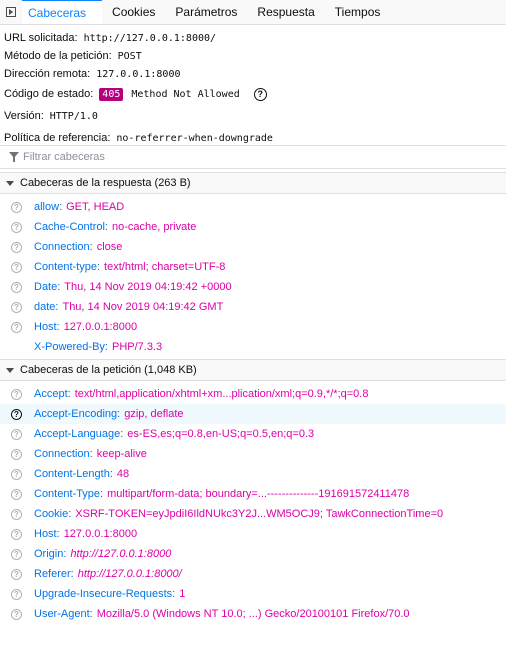 The height and width of the screenshot is (655, 506). Describe the element at coordinates (253, 554) in the screenshot. I see `header-row: ? Origin: http://127.0.0.1:8000` at that location.